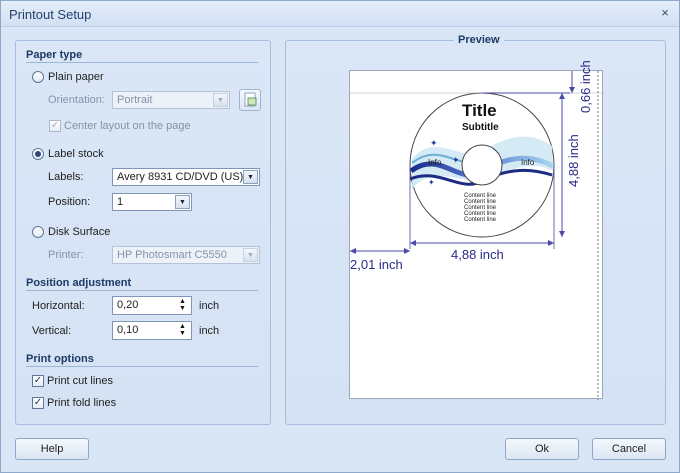 The height and width of the screenshot is (473, 680). Describe the element at coordinates (58, 306) in the screenshot. I see `horizontal-label: Horizontal:` at that location.